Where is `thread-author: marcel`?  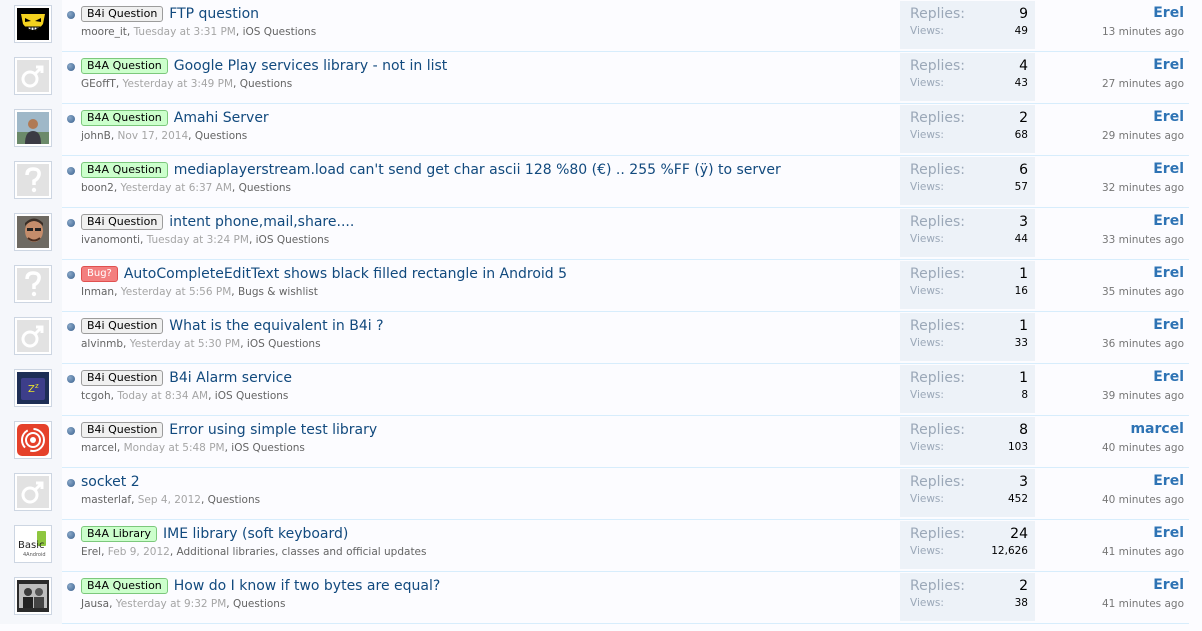
thread-author: marcel is located at coordinates (99, 448).